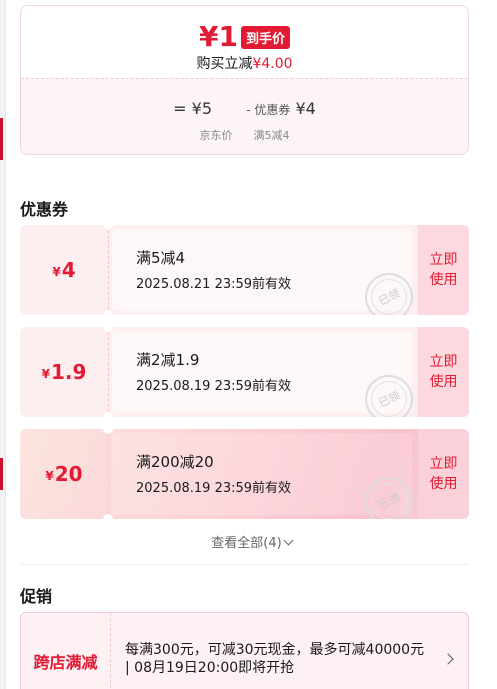  Describe the element at coordinates (244, 564) in the screenshot. I see `section-divider` at that location.